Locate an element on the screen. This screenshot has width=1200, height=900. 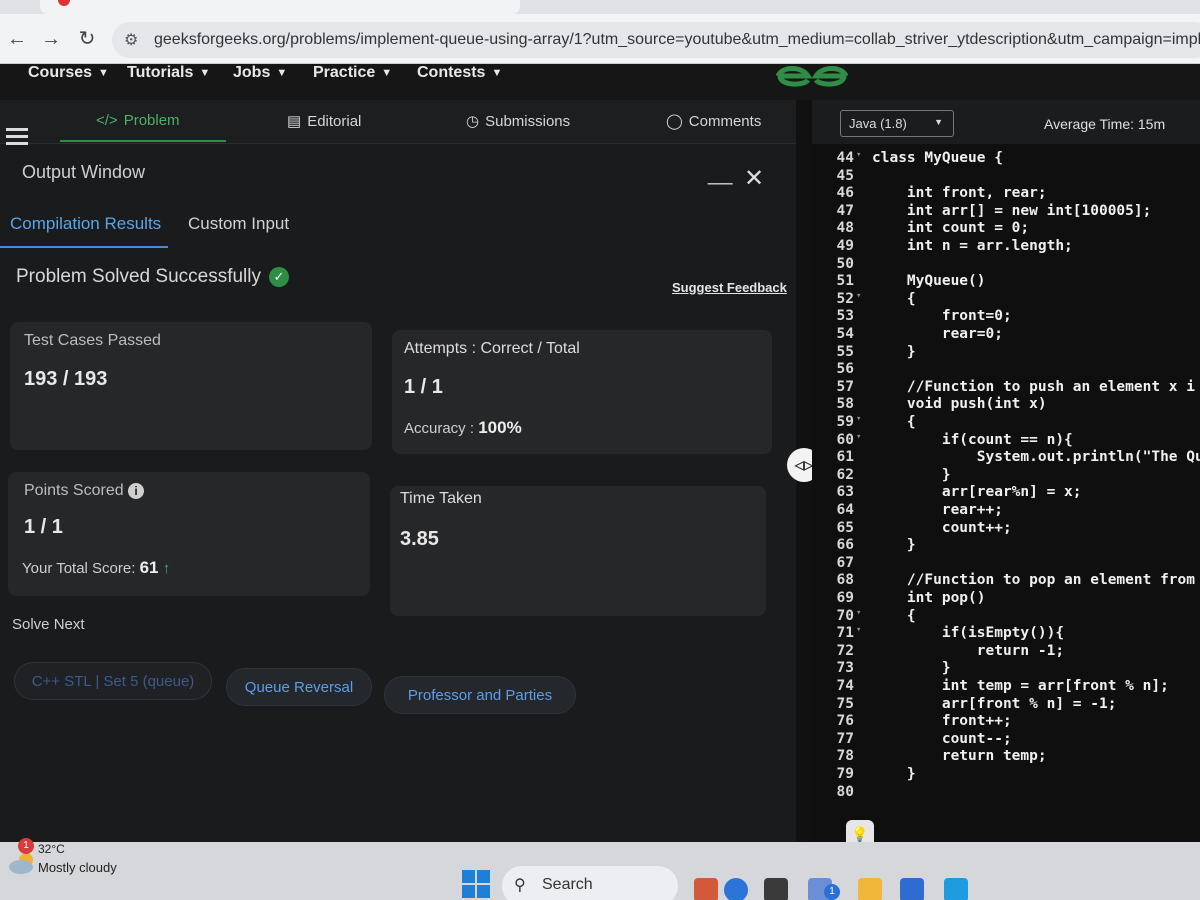
tab-submissions: ◷ Submissions is located at coordinates (518, 121).